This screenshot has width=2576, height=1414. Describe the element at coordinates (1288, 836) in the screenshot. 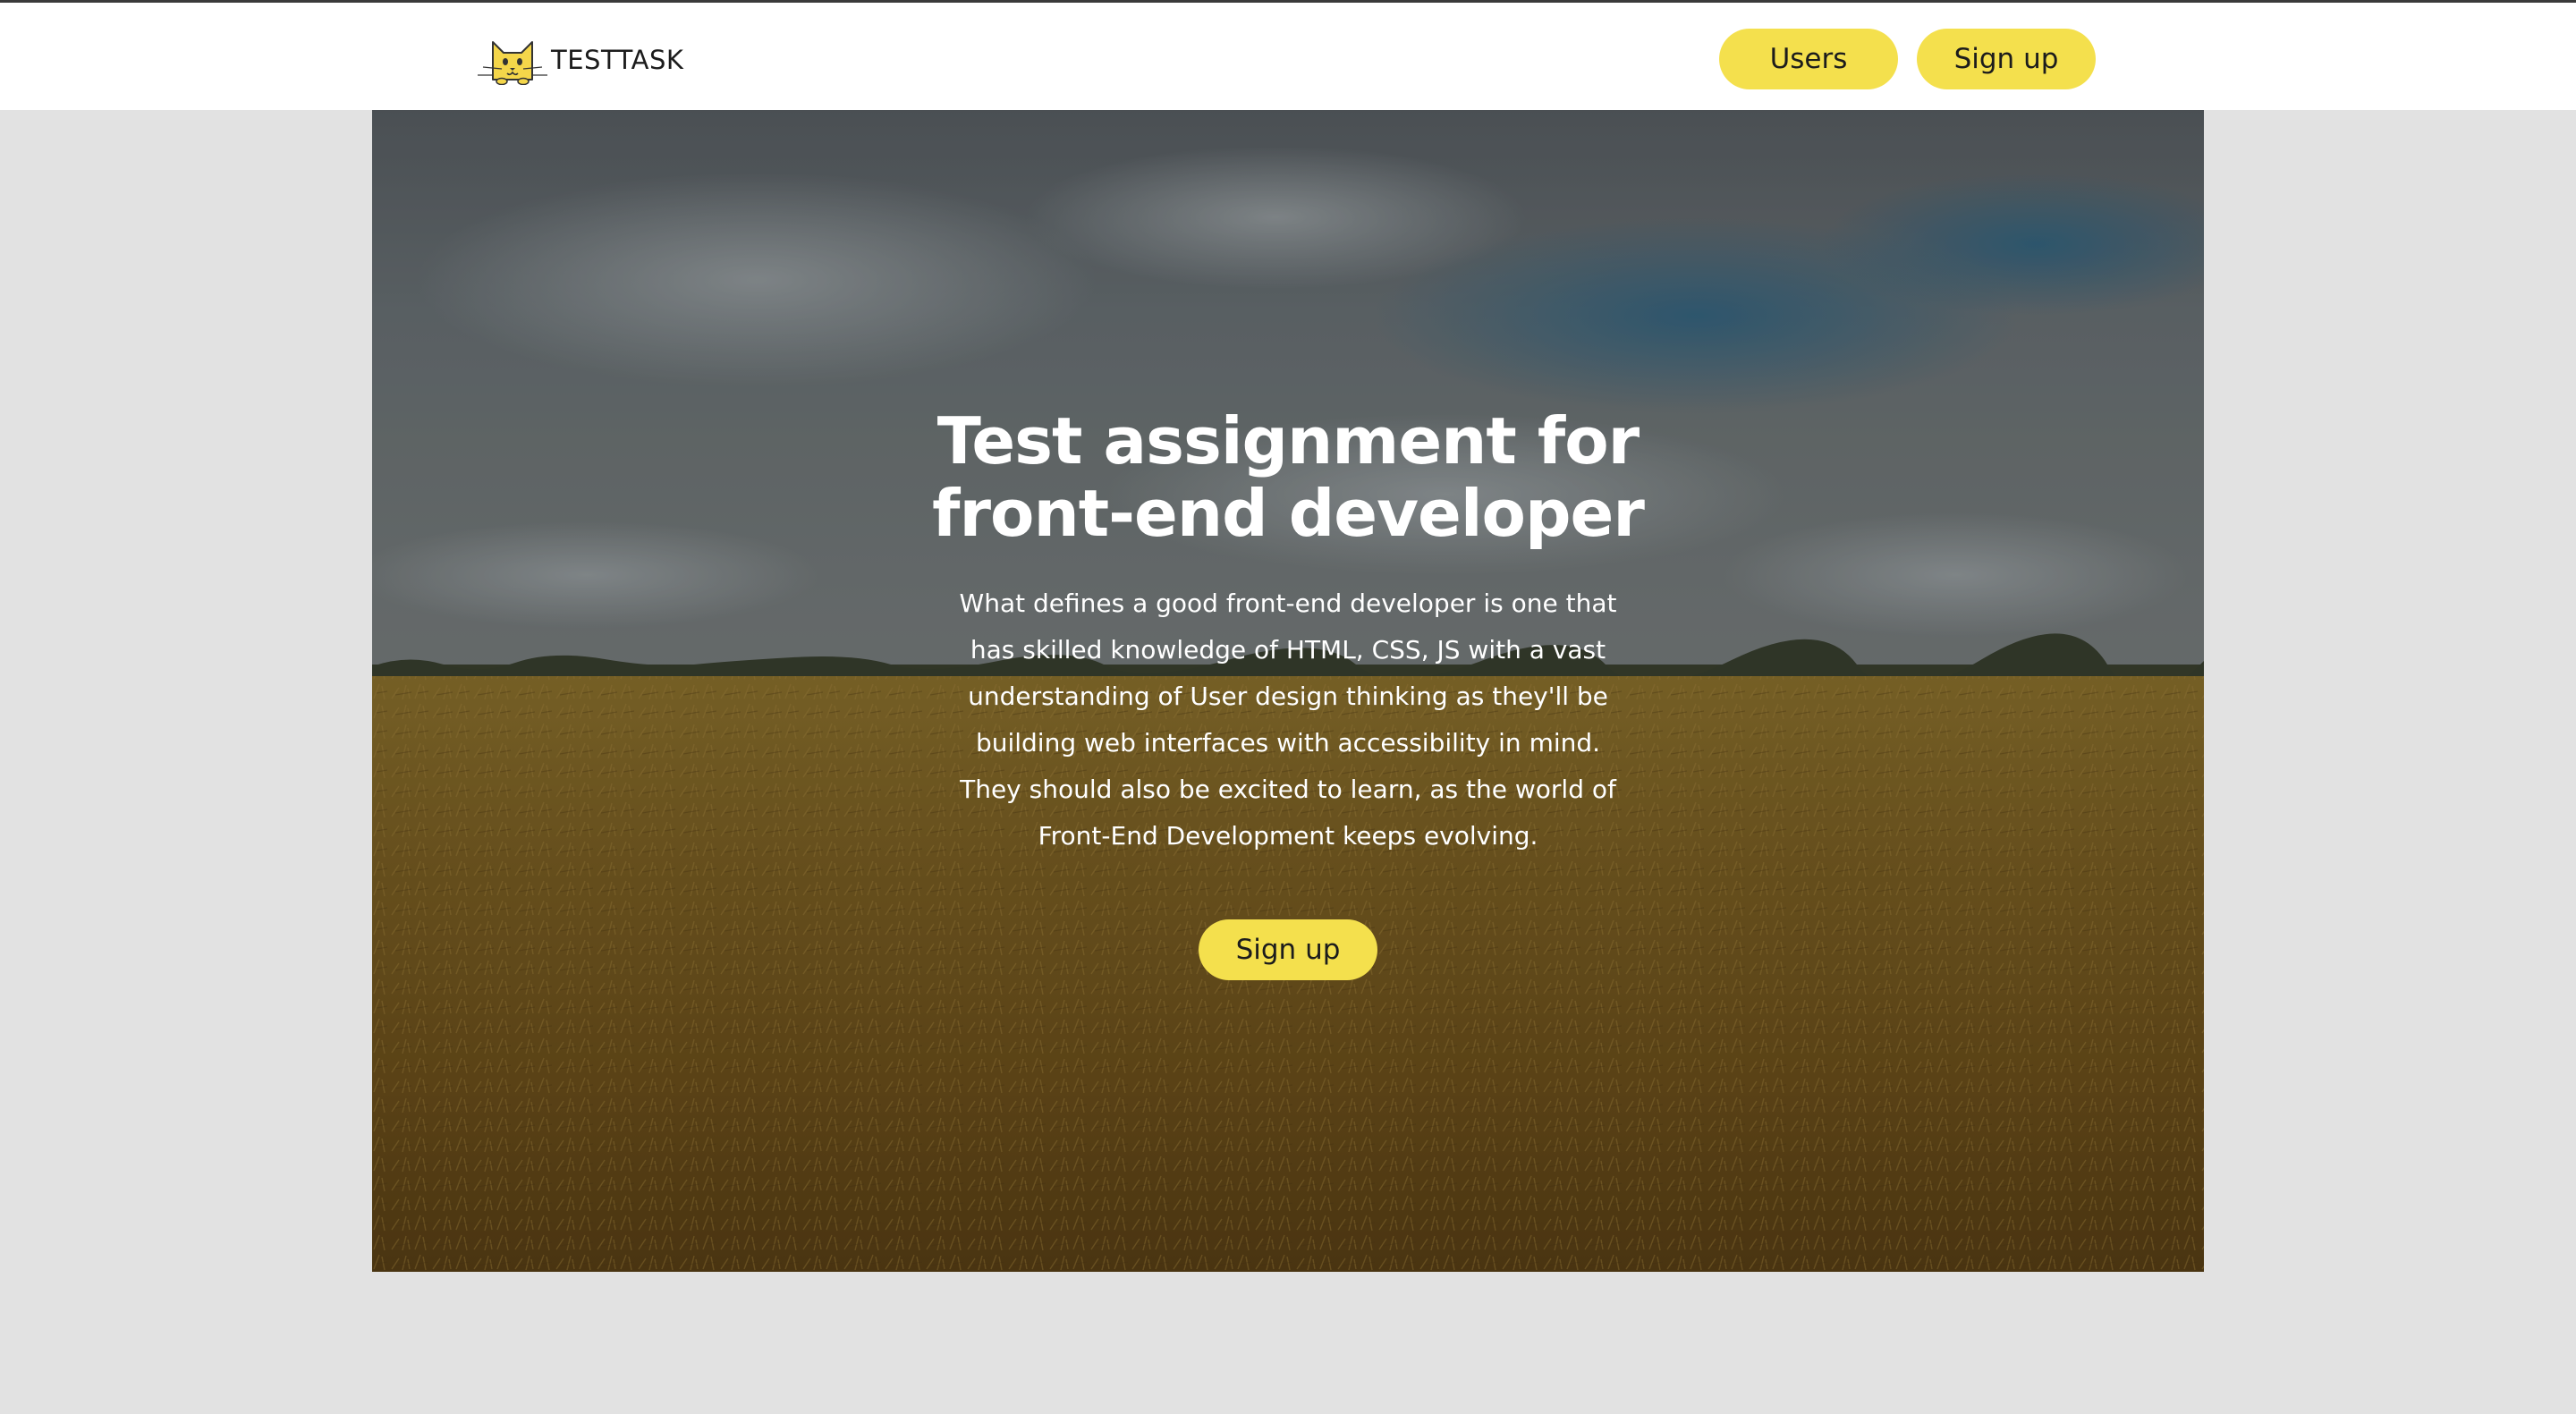

I see `hero-description-line: Front-End Development keeps evolving.` at that location.